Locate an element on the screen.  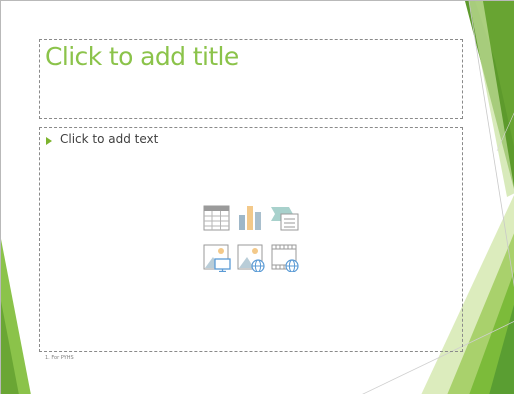
insert-smartart-icon is located at coordinates (285, 218).